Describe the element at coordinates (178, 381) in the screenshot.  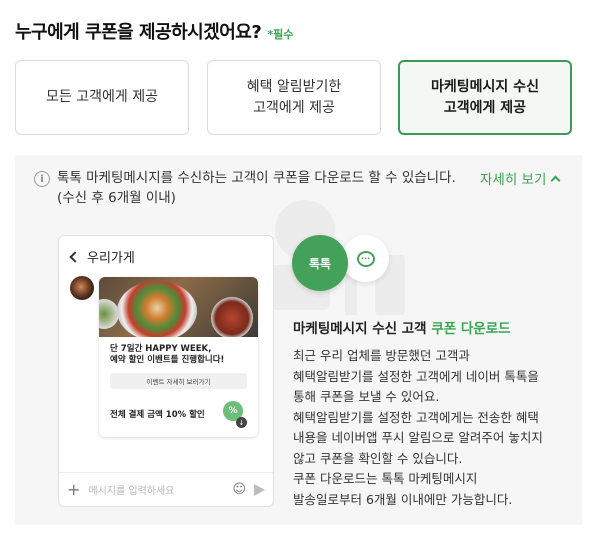
I see `event-detail-button: 이벤트 자세히 보러가기` at that location.